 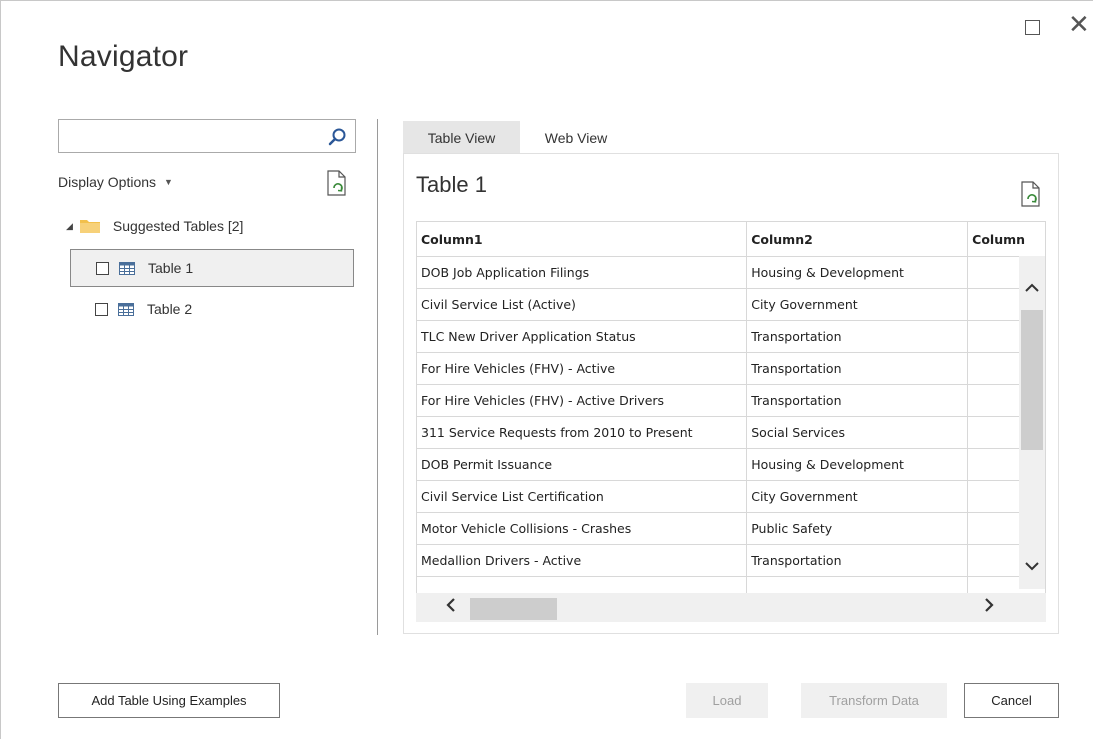 What do you see at coordinates (582, 496) in the screenshot?
I see `table-cell: Civil Service List Certification` at bounding box center [582, 496].